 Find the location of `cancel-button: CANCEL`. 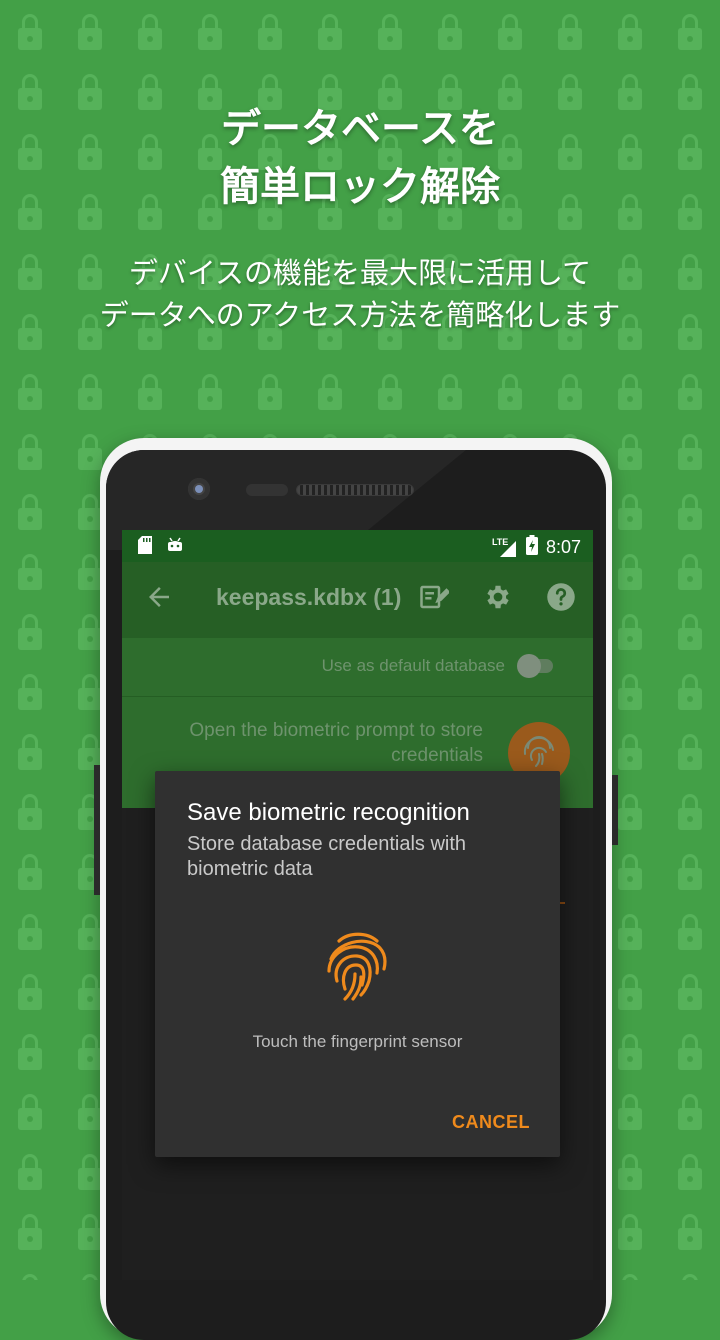

cancel-button: CANCEL is located at coordinates (491, 1122).